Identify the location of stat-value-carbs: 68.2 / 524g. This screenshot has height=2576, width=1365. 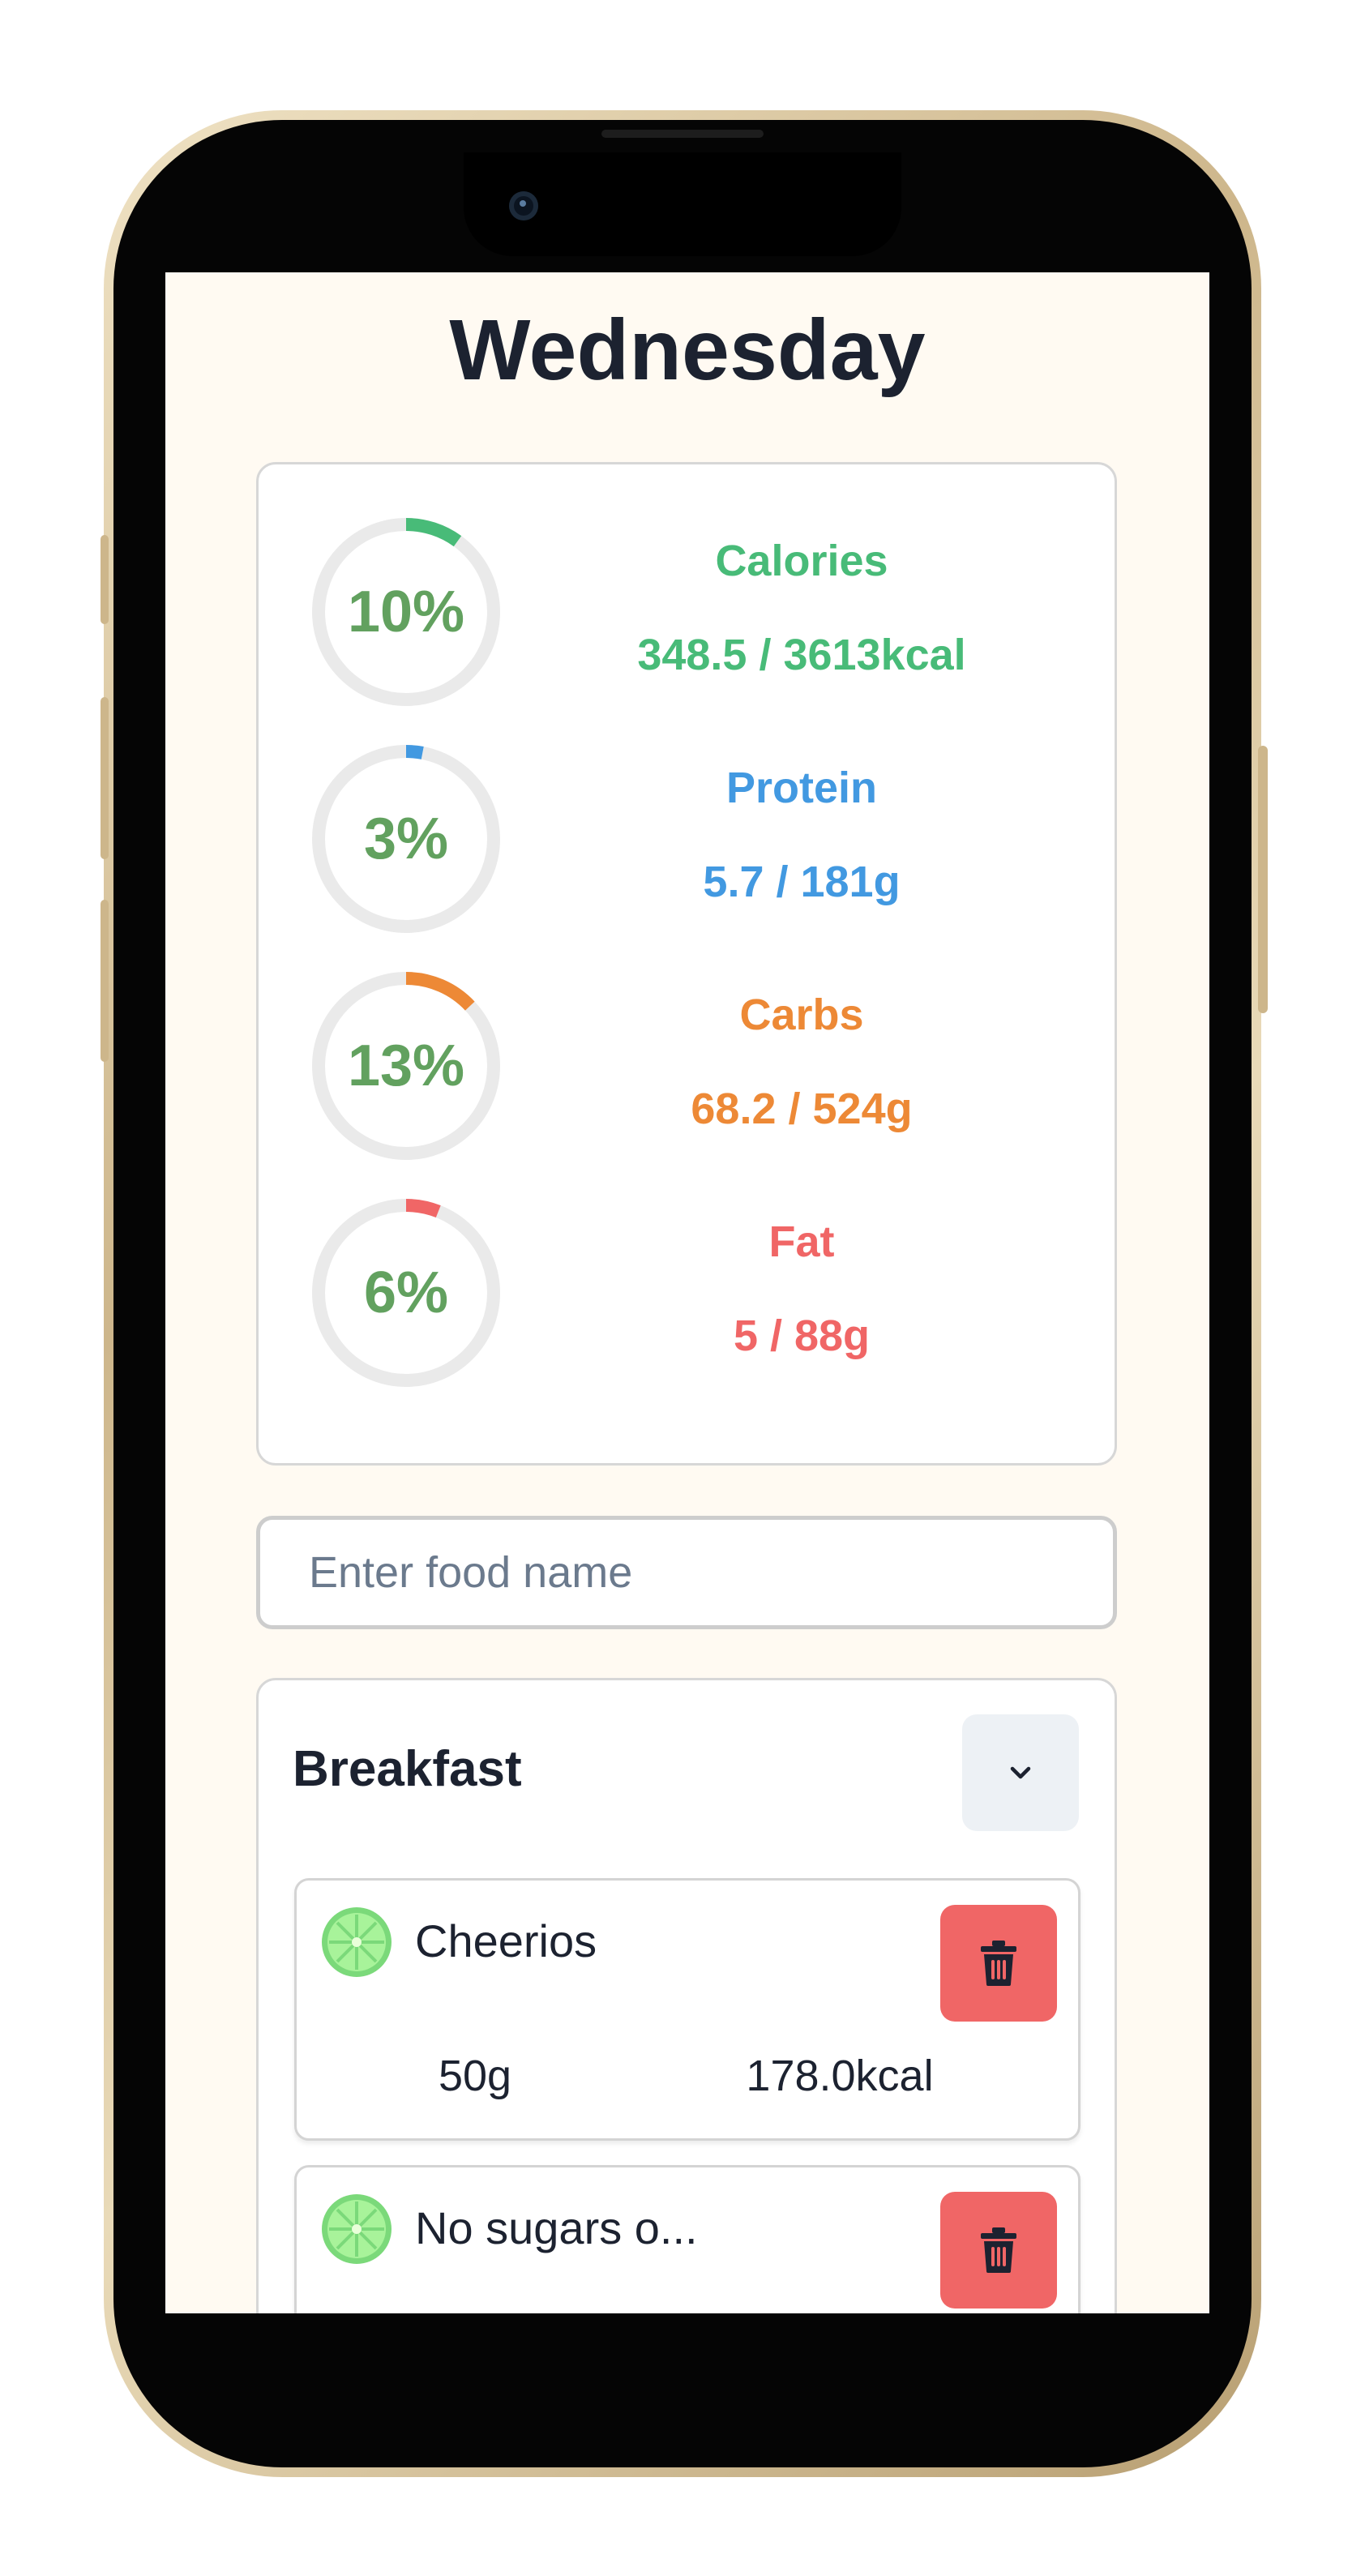
(802, 1109).